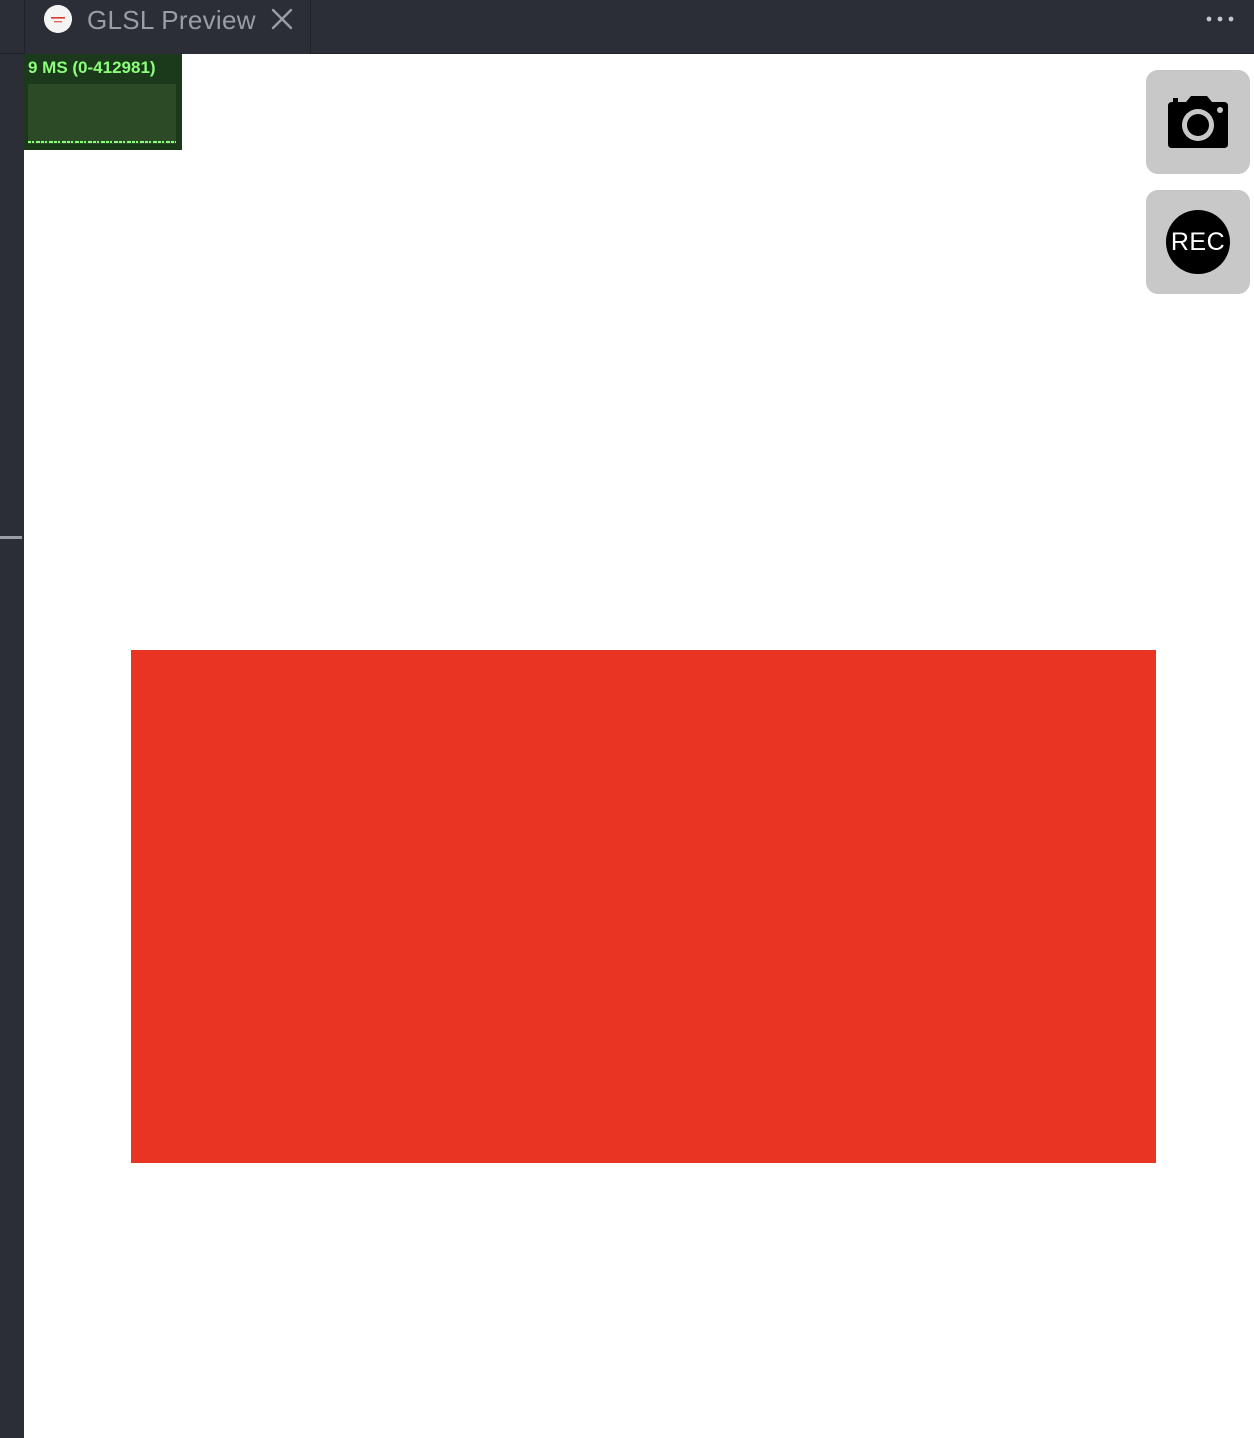  Describe the element at coordinates (171, 20) in the screenshot. I see `tab-title: GLSL Preview` at that location.